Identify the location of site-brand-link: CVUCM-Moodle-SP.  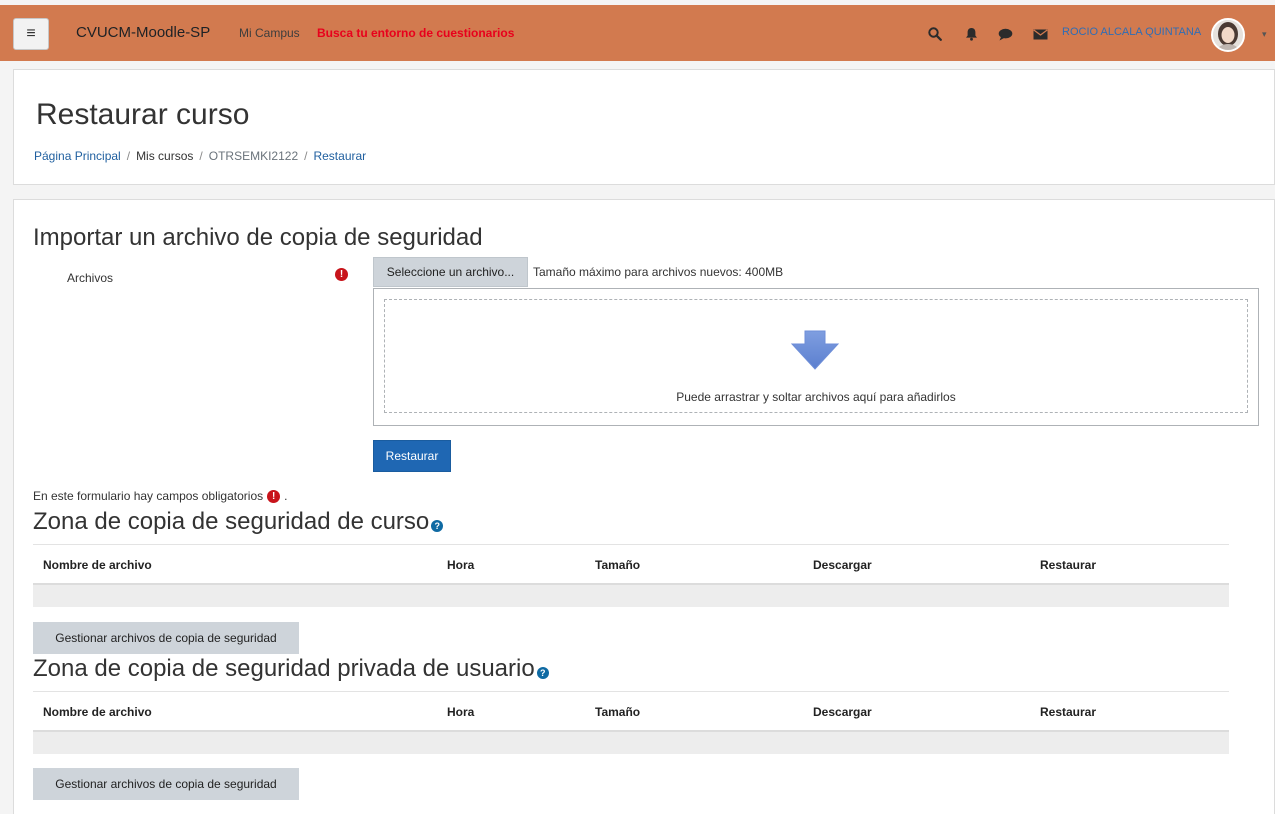
(143, 32).